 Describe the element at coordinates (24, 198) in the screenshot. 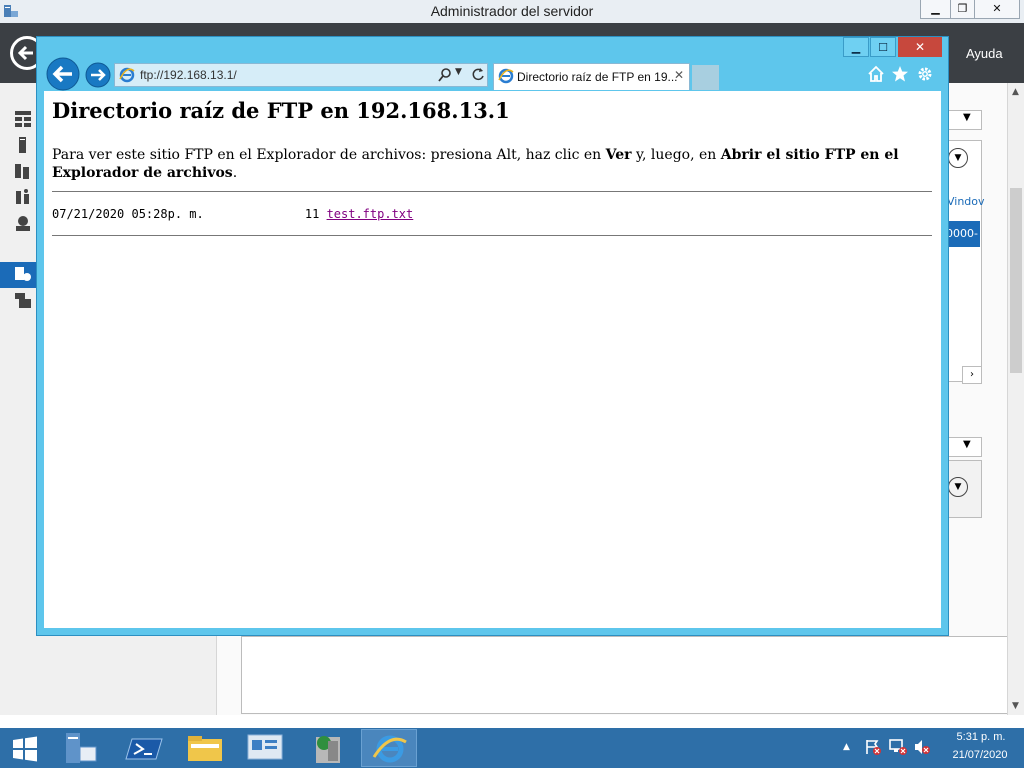

I see `file-services-icon` at that location.